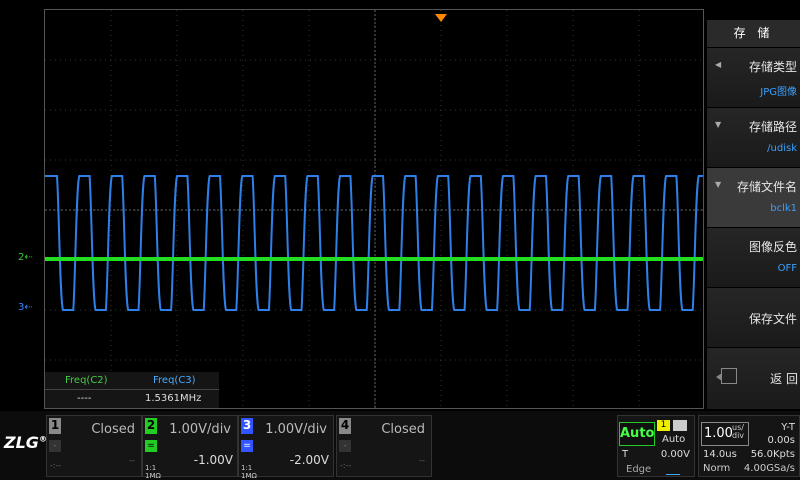 This screenshot has width=800, height=480. Describe the element at coordinates (753, 77) in the screenshot. I see `menu-item-storage-type: ◀ 存储类型 JPG图像` at that location.